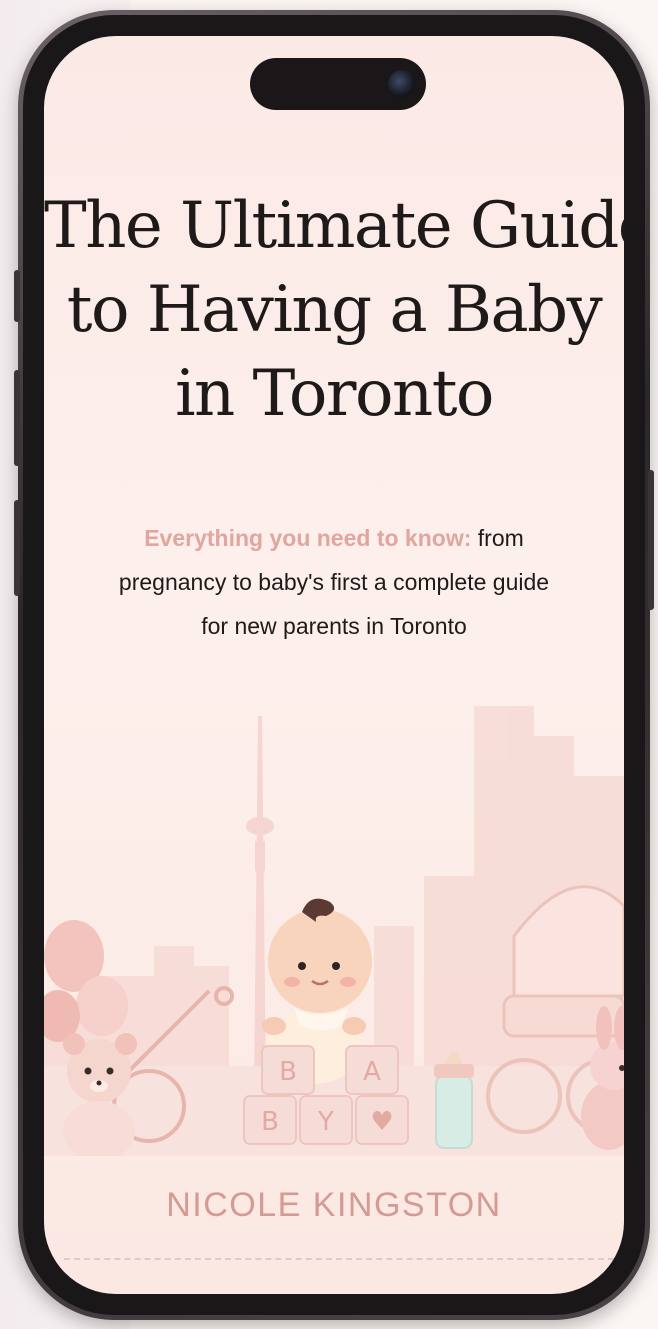 The image size is (658, 1329). What do you see at coordinates (334, 626) in the screenshot?
I see `subtitle-line-3: for new parents in Toronto` at bounding box center [334, 626].